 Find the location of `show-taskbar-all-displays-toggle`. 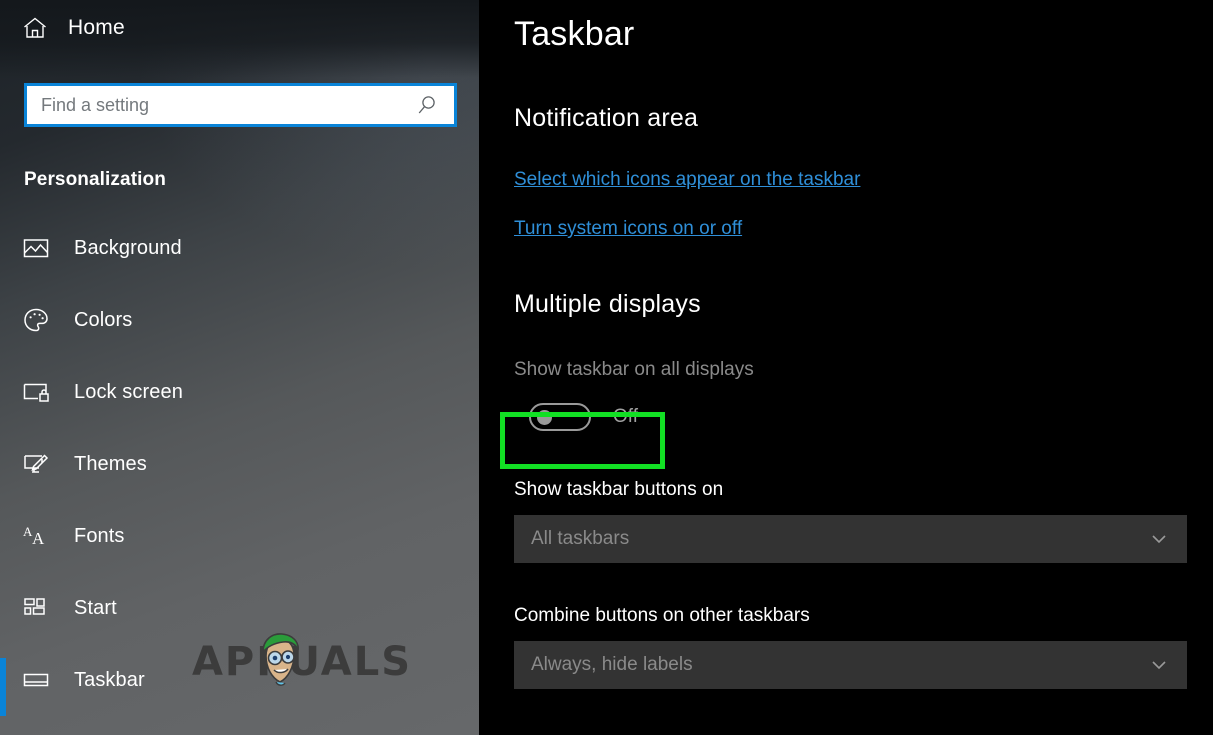

show-taskbar-all-displays-toggle is located at coordinates (560, 417).